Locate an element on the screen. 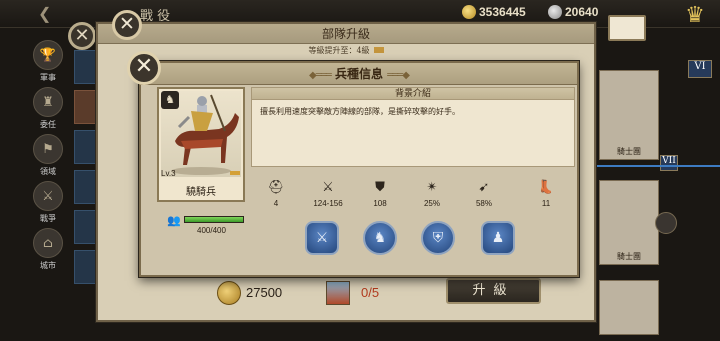  stat-dodge: ➹ 58% is located at coordinates (484, 194).